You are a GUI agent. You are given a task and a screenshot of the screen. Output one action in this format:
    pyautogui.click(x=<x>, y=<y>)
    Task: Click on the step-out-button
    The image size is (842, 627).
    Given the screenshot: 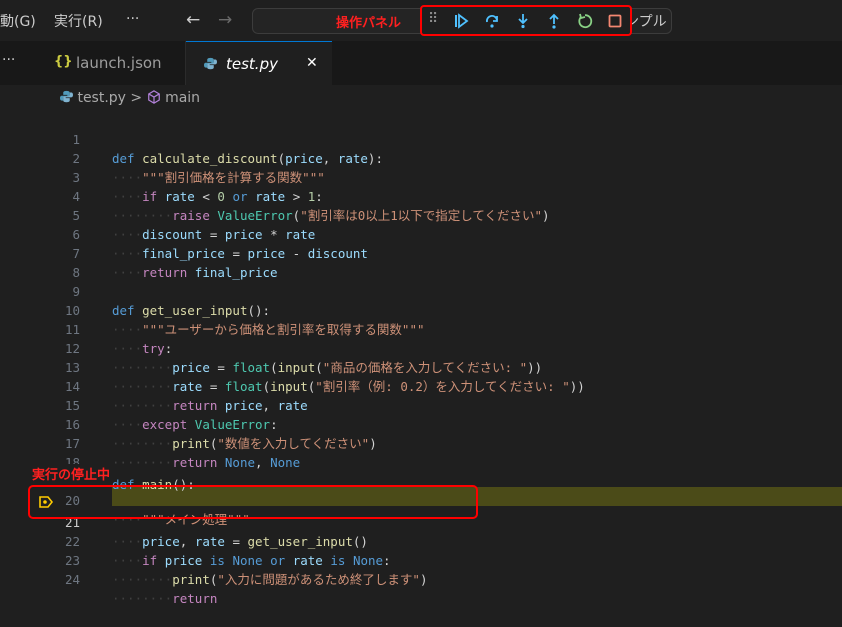 What is the action you would take?
    pyautogui.click(x=554, y=21)
    